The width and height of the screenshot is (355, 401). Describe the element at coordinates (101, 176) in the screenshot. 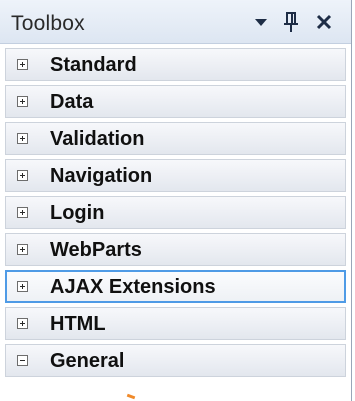

I see `tab-label: Navigation` at that location.